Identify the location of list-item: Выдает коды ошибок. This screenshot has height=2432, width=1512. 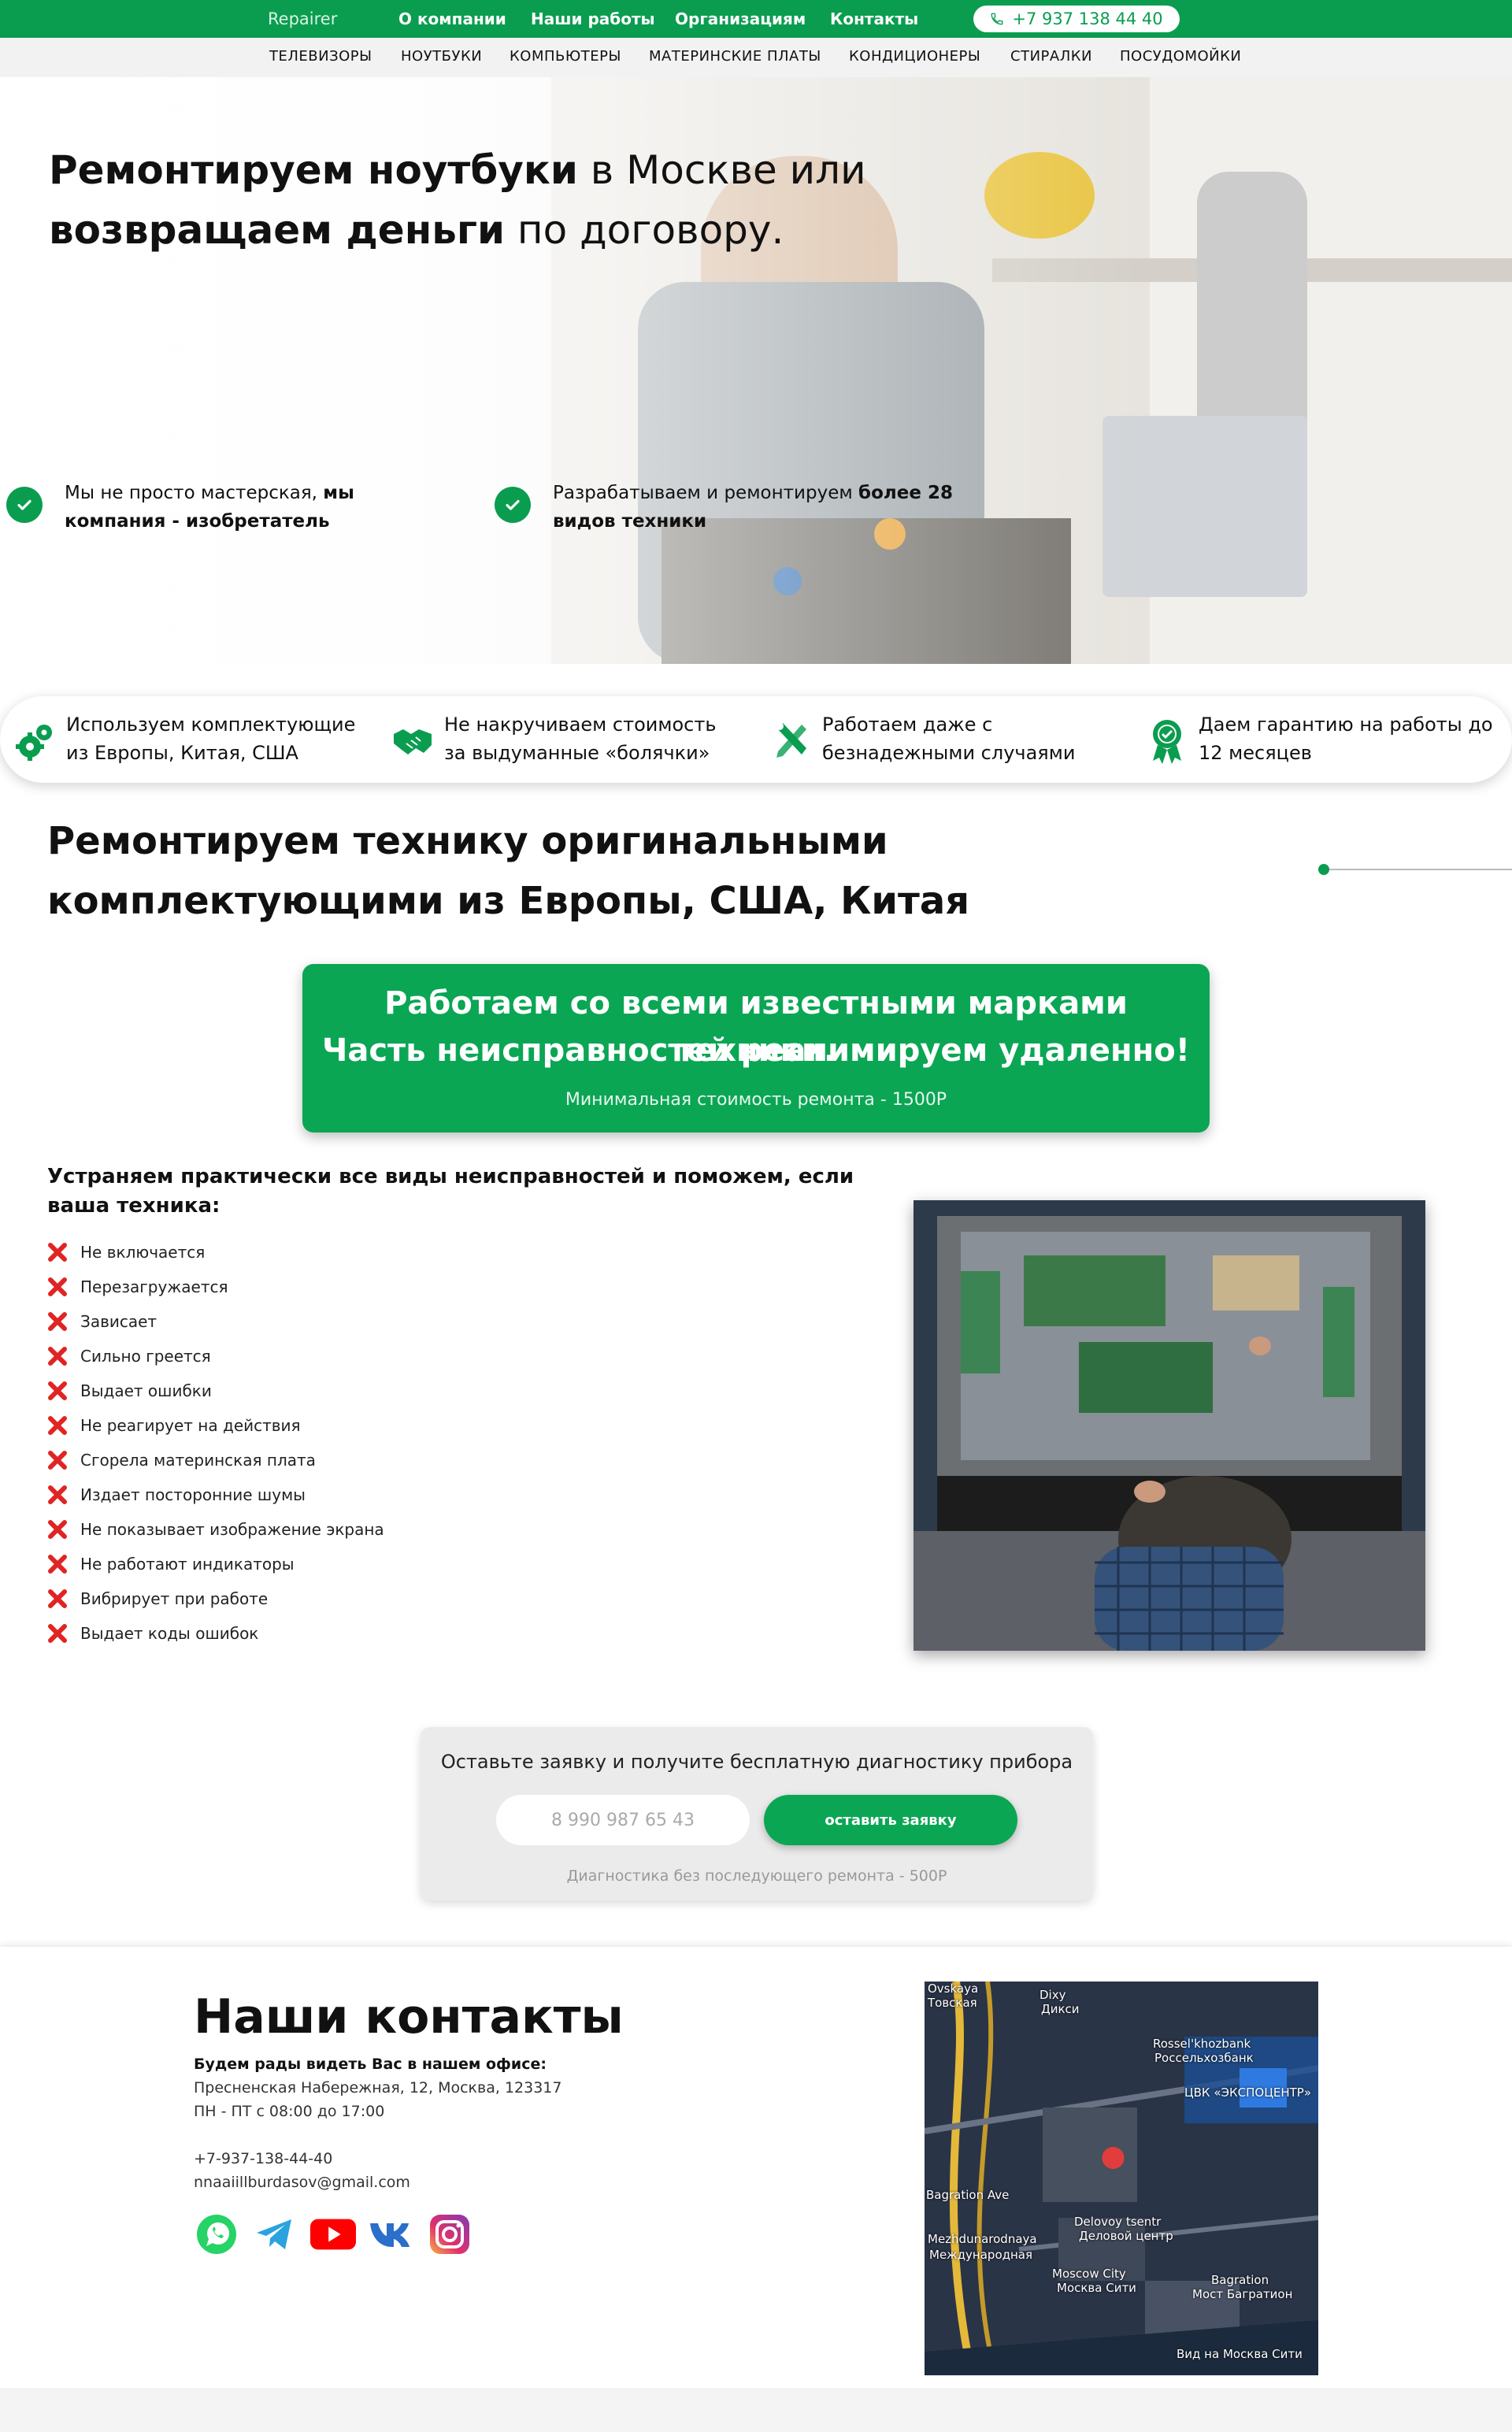
(215, 1633).